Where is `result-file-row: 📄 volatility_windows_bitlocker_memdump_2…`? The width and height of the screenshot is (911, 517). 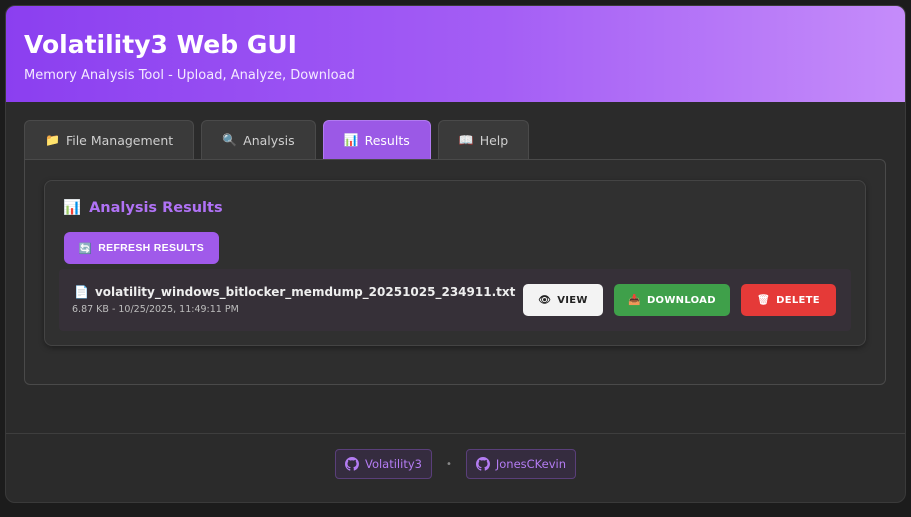 result-file-row: 📄 volatility_windows_bitlocker_memdump_2… is located at coordinates (455, 300).